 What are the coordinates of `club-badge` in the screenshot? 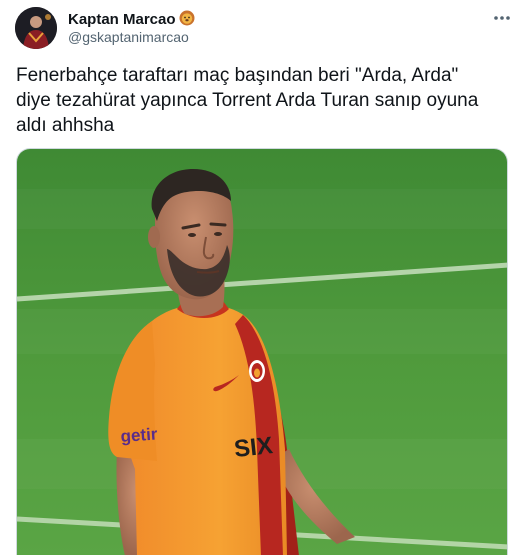 It's located at (257, 371).